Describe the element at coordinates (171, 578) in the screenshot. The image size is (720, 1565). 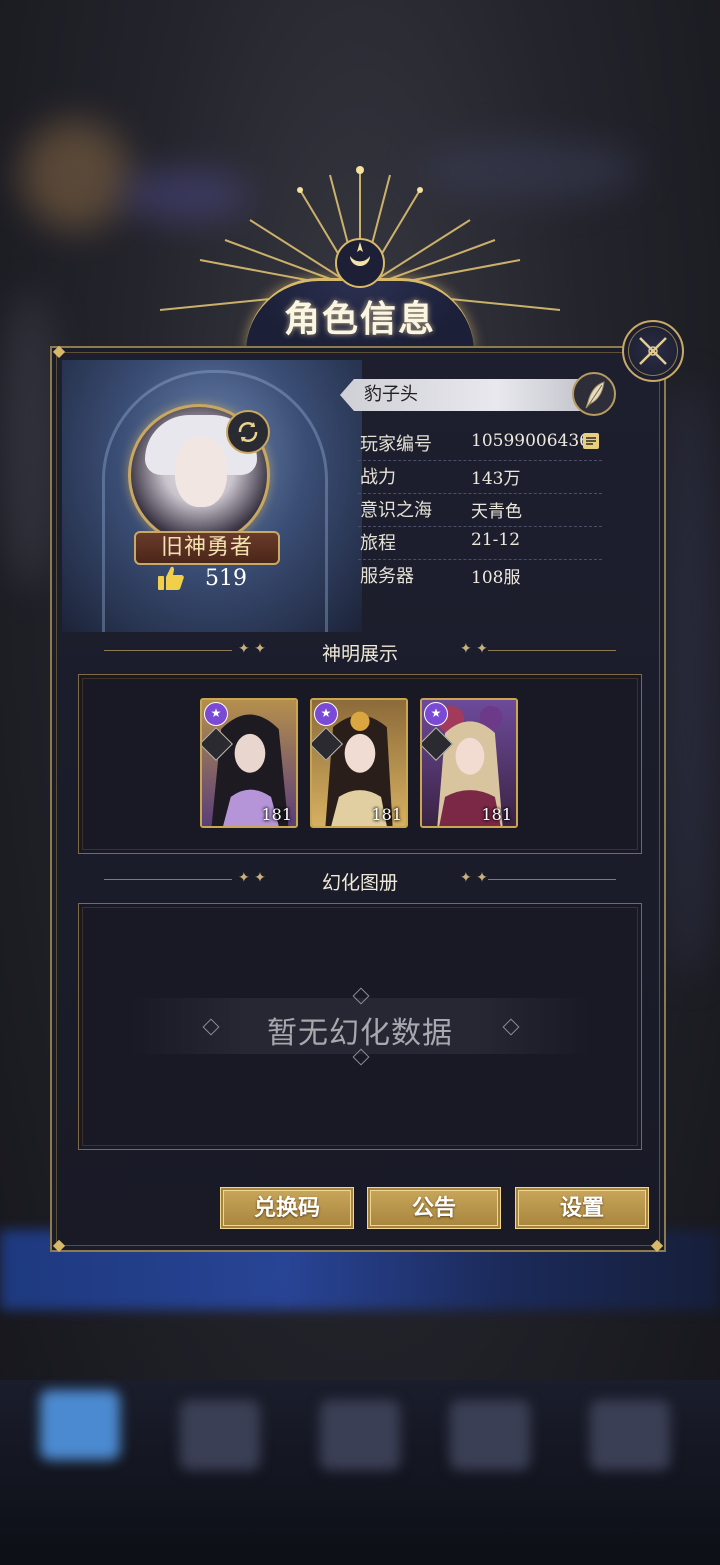
I see `thumbs-up-icon` at that location.